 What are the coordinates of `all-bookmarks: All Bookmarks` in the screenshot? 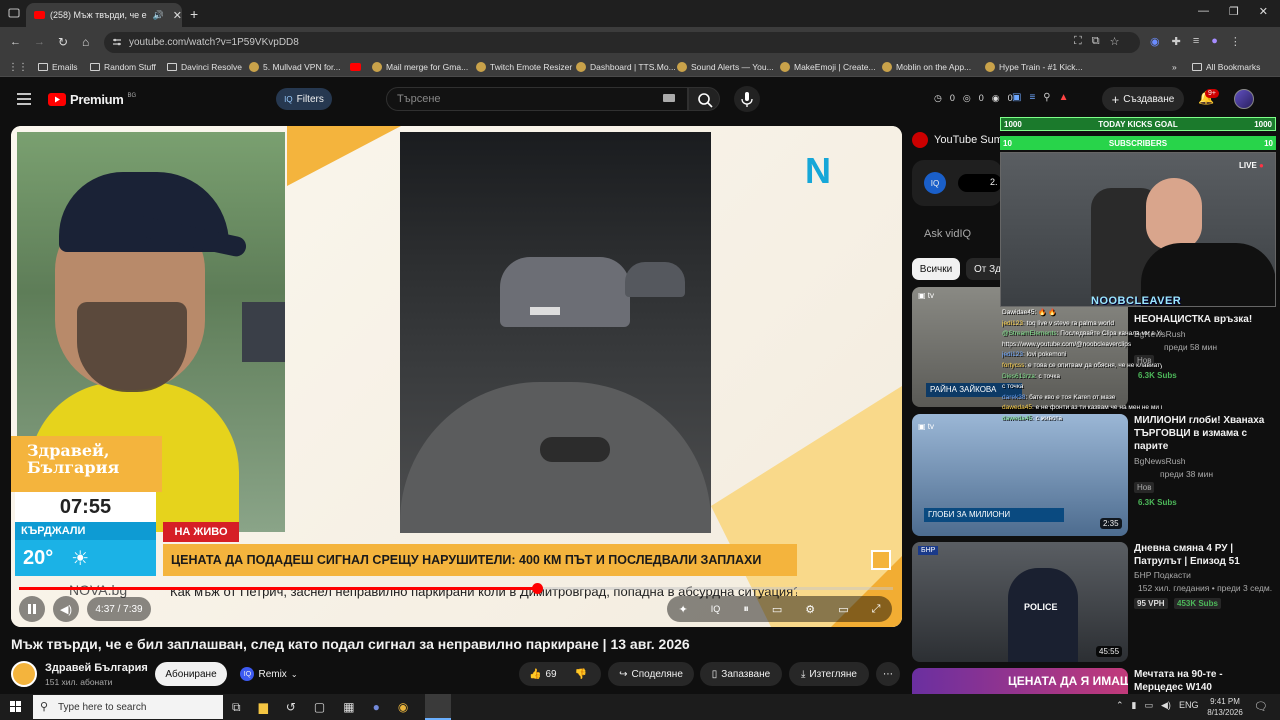 It's located at (1226, 67).